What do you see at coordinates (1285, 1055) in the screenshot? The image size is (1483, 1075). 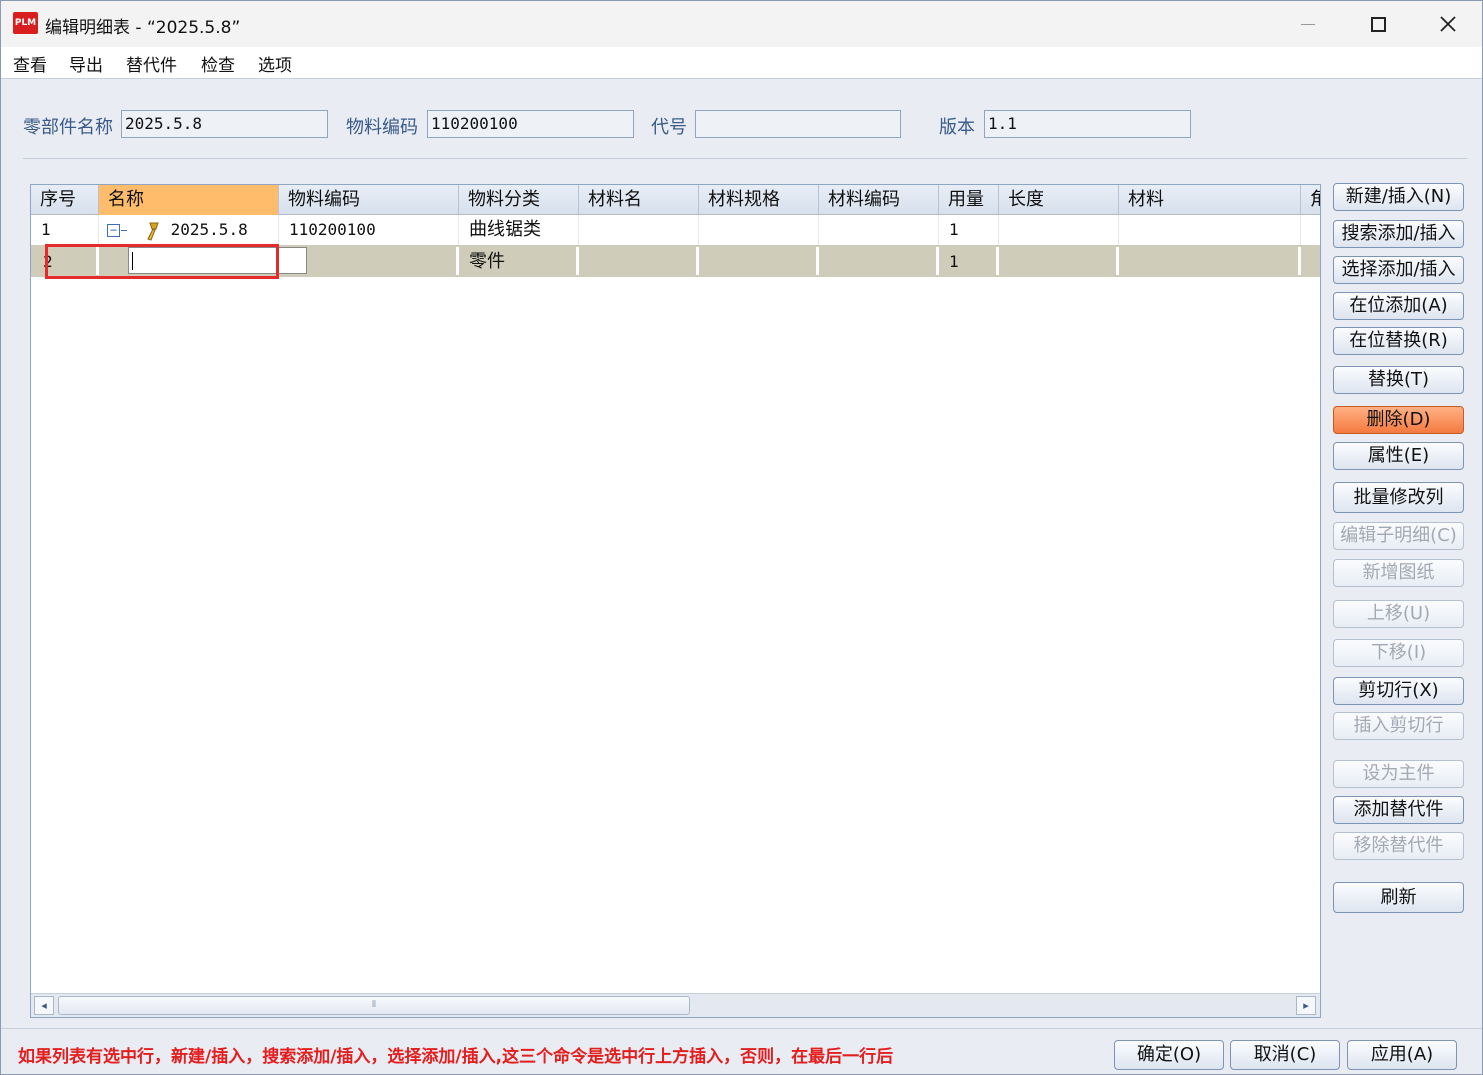 I see `cancel-button: 取消(C)` at bounding box center [1285, 1055].